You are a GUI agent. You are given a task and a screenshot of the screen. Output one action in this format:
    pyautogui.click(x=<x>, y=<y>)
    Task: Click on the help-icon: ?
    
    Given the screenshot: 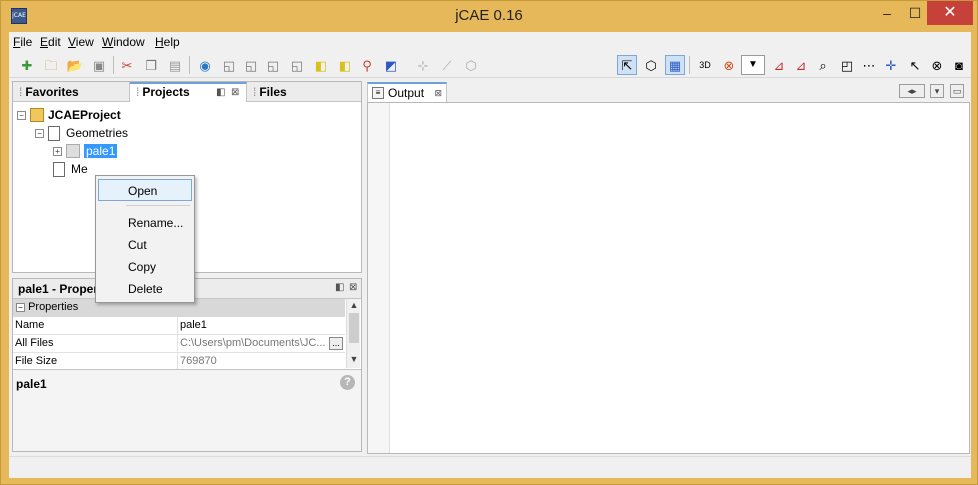 What is the action you would take?
    pyautogui.click(x=347, y=382)
    